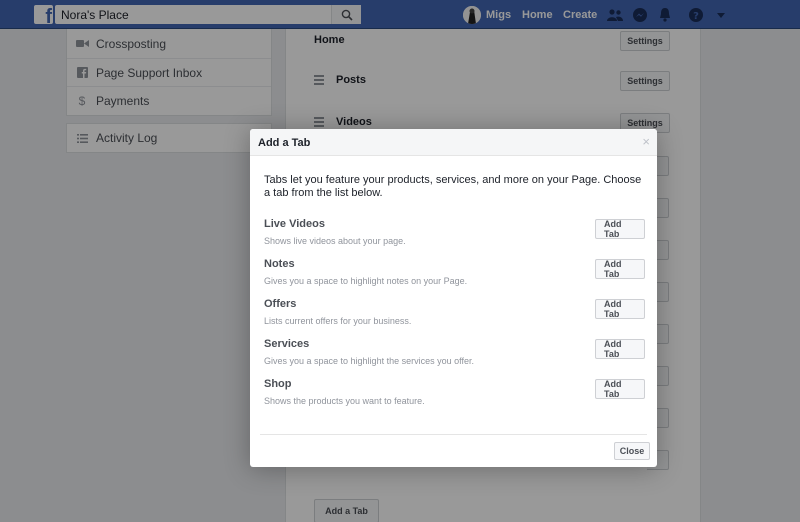 This screenshot has width=800, height=522. Describe the element at coordinates (344, 401) in the screenshot. I see `option-desc-shop: Shows the products you want to feature.` at that location.